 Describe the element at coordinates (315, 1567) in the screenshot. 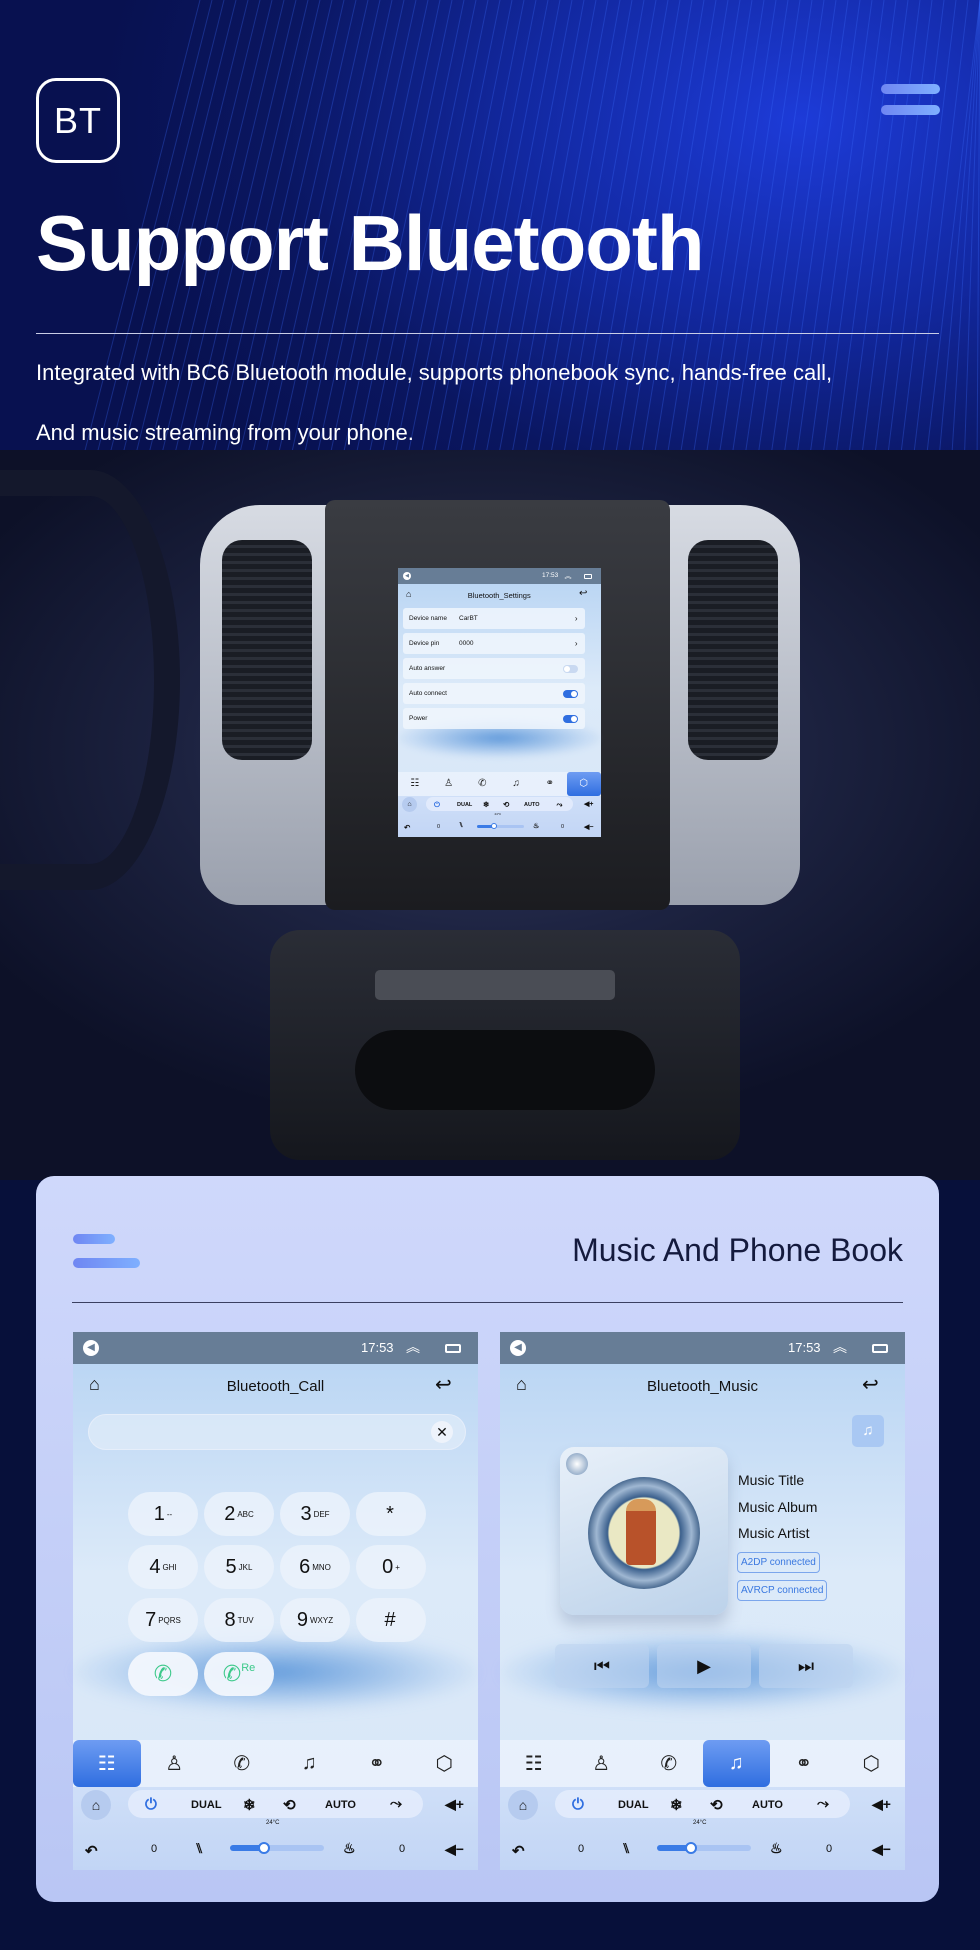

I see `dial-key: 6 MNO` at that location.